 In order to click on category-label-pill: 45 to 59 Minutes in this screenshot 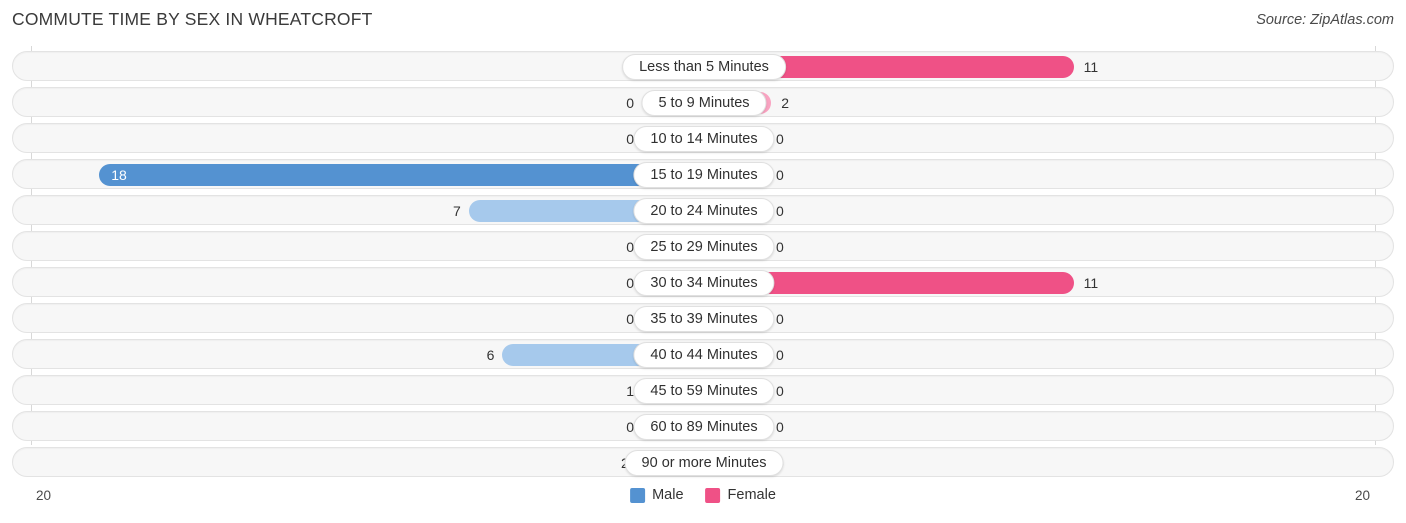, I will do `click(704, 391)`.